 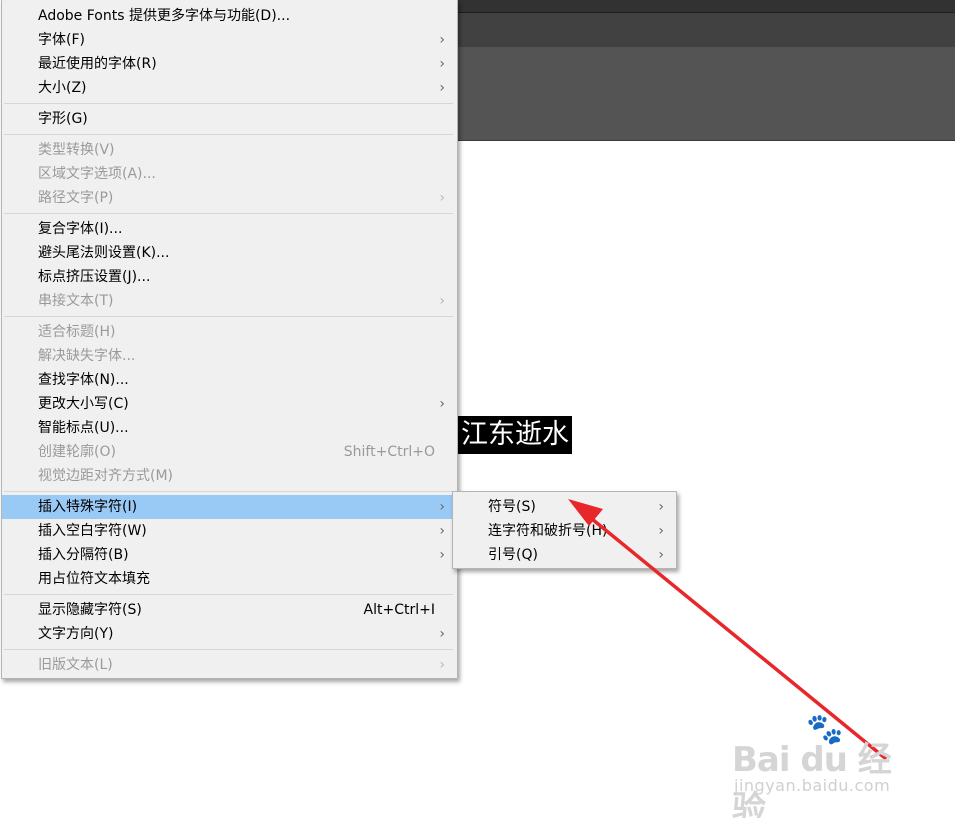 I want to click on submenu-item-label: 连字符和破折号(H), so click(x=548, y=531).